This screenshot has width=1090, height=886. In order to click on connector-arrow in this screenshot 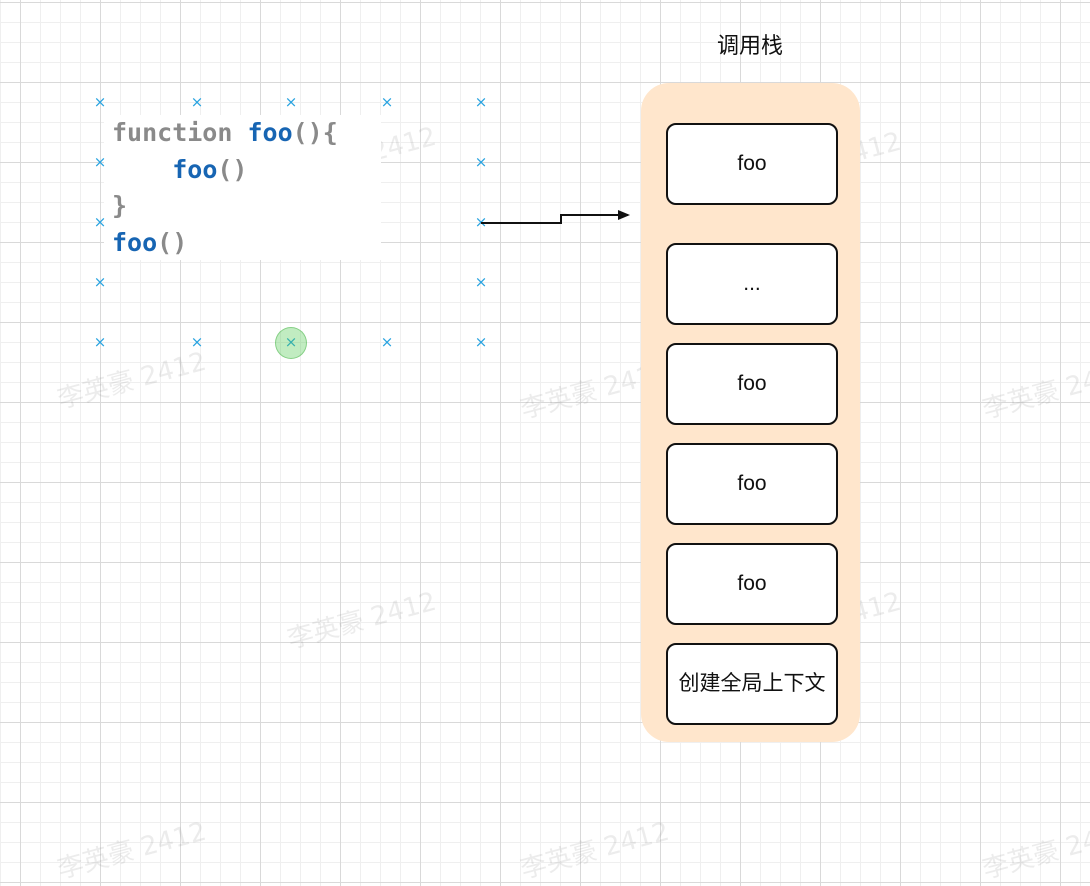, I will do `click(555, 217)`.